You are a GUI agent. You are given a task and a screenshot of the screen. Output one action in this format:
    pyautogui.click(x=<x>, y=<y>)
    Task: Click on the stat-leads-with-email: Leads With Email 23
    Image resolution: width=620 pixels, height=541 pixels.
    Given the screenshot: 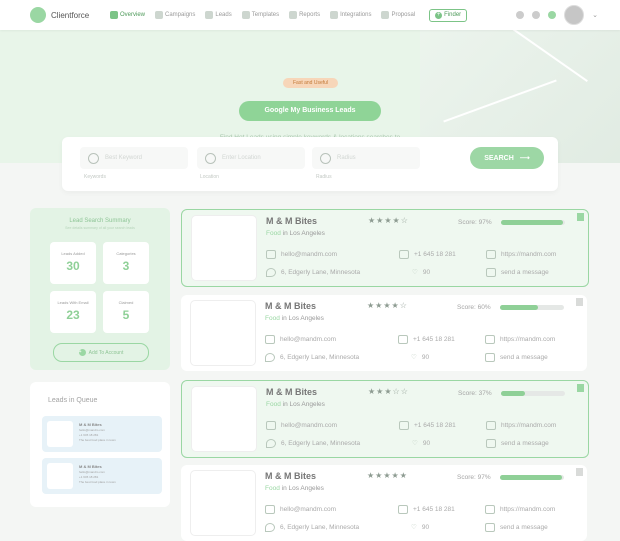 What is the action you would take?
    pyautogui.click(x=73, y=312)
    